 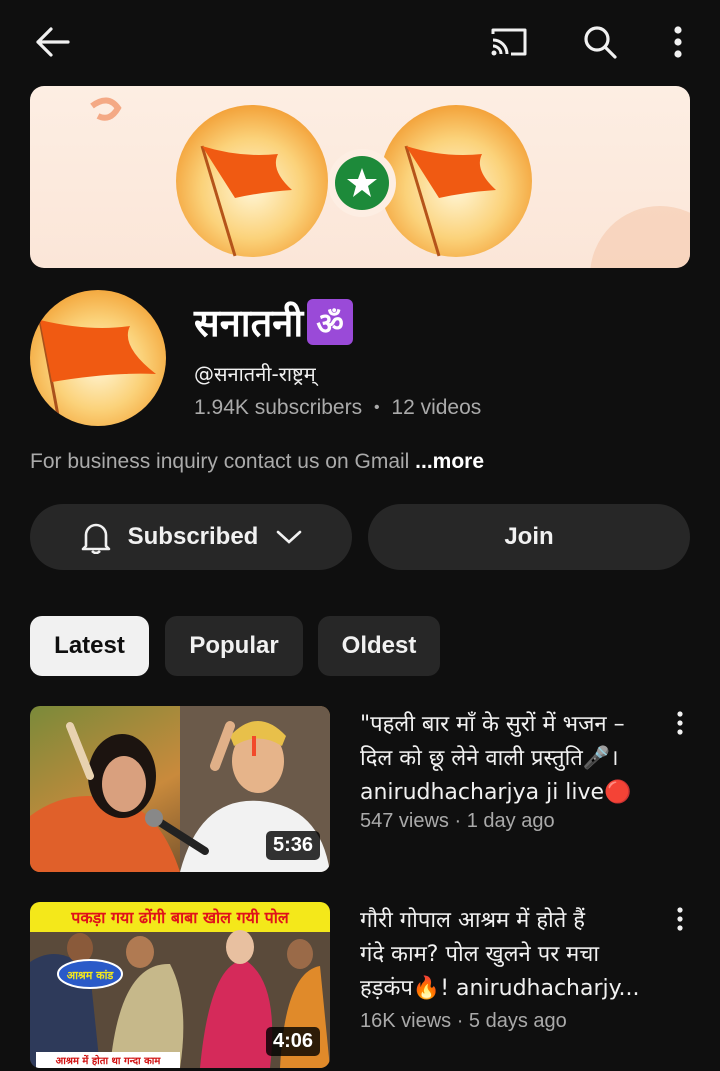 I want to click on join-label: Join, so click(x=529, y=536).